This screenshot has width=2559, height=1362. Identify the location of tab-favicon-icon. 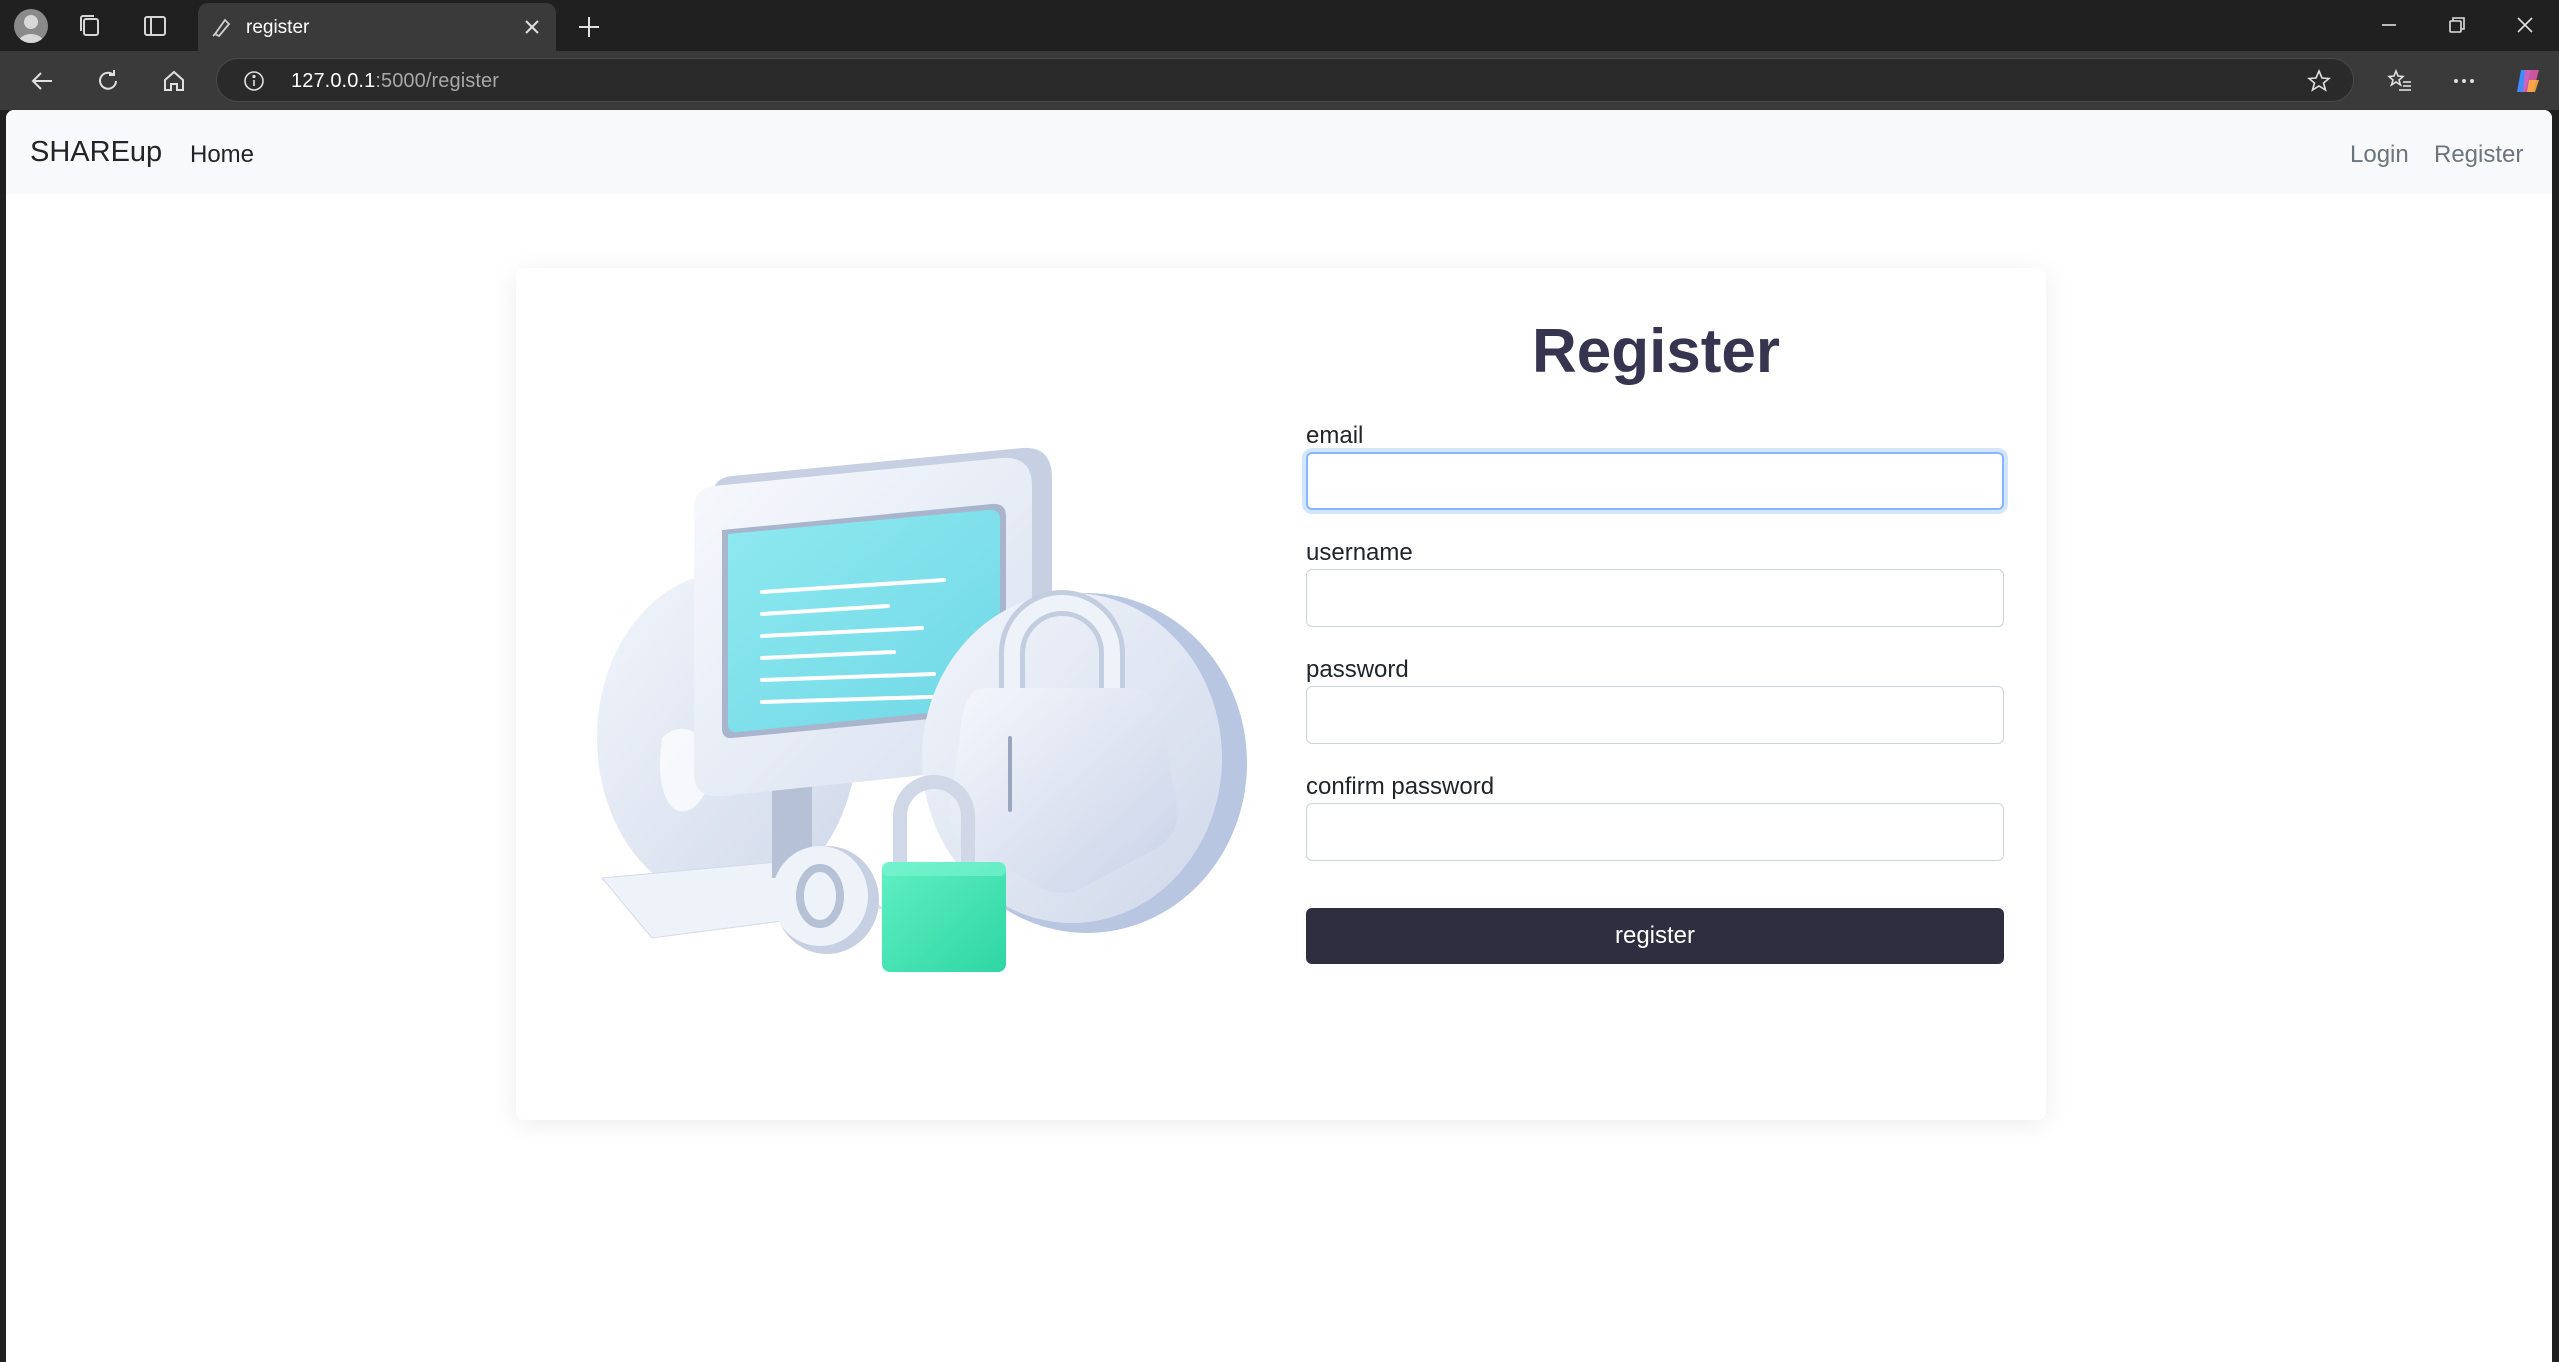
(222, 27).